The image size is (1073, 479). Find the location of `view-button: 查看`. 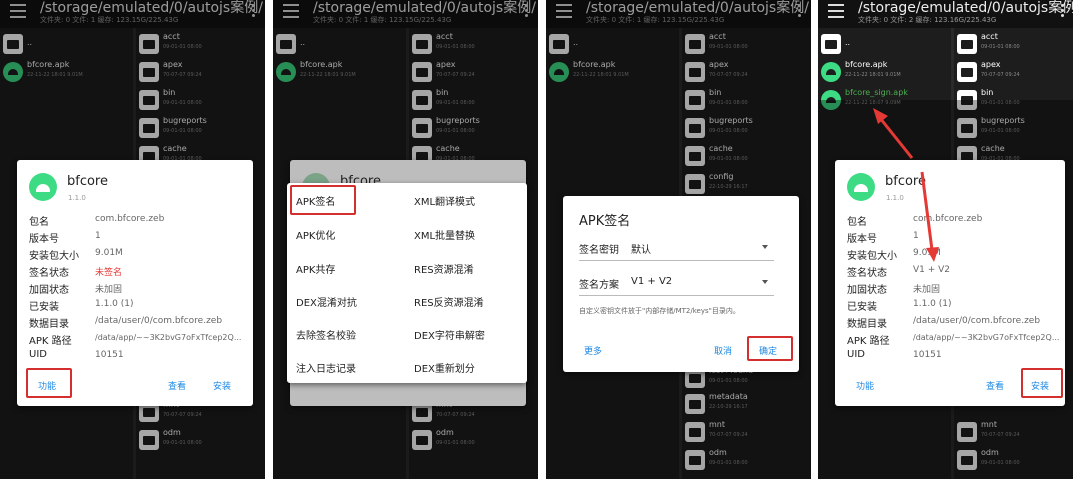

view-button: 查看 is located at coordinates (177, 385).